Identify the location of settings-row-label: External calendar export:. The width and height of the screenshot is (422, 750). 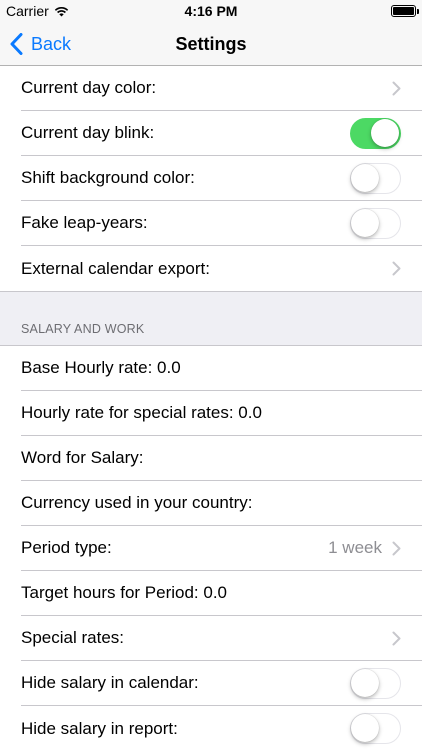
(115, 268).